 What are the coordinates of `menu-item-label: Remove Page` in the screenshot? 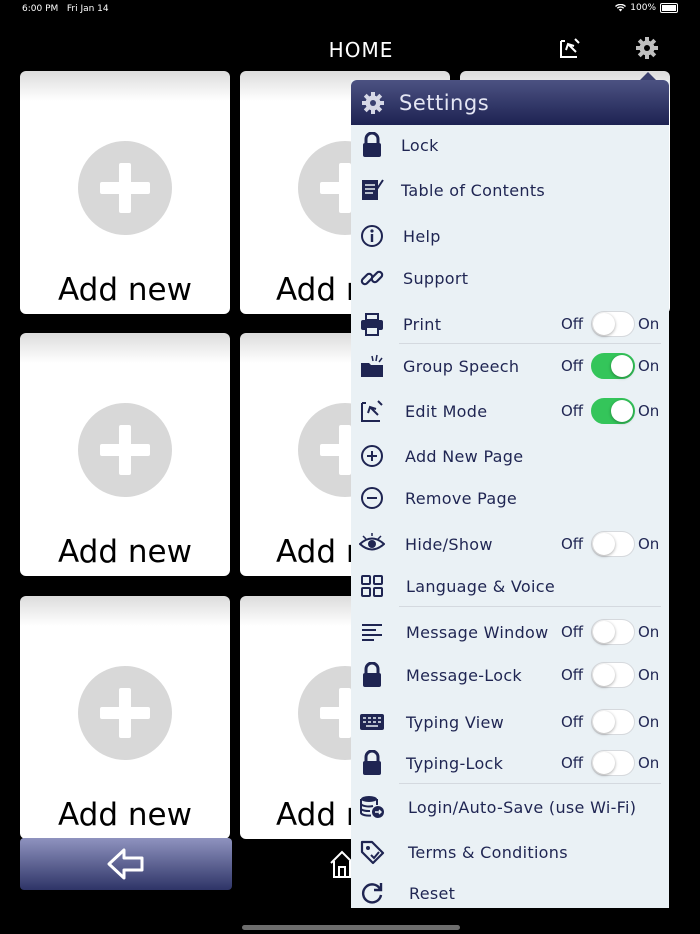 It's located at (461, 498).